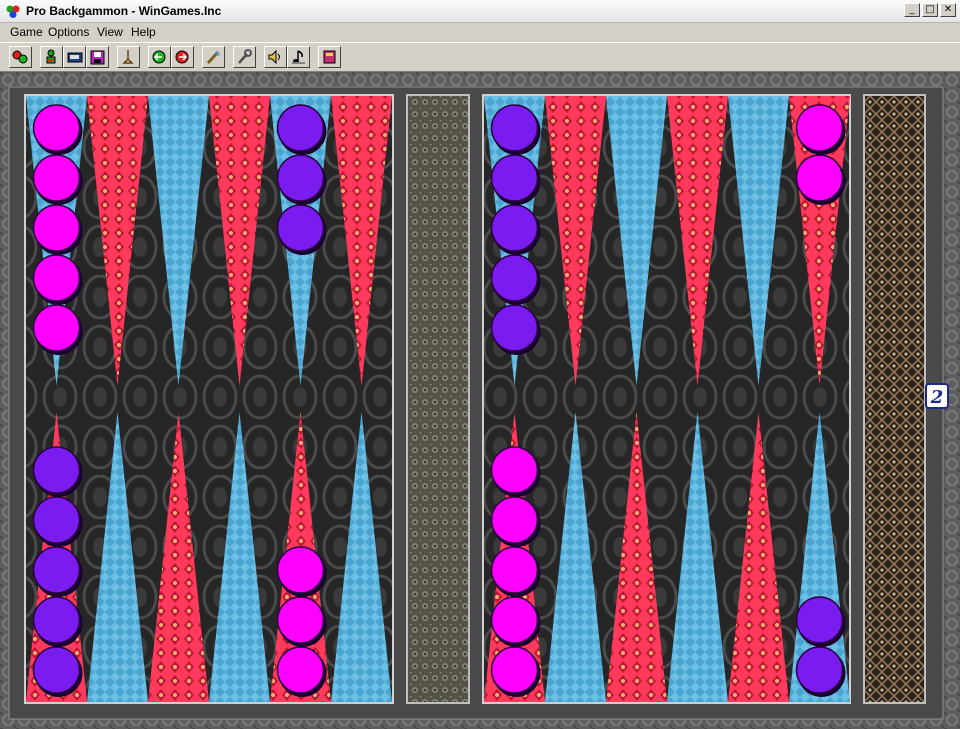 Image resolution: width=960 pixels, height=729 pixels. I want to click on music-button, so click(298, 57).